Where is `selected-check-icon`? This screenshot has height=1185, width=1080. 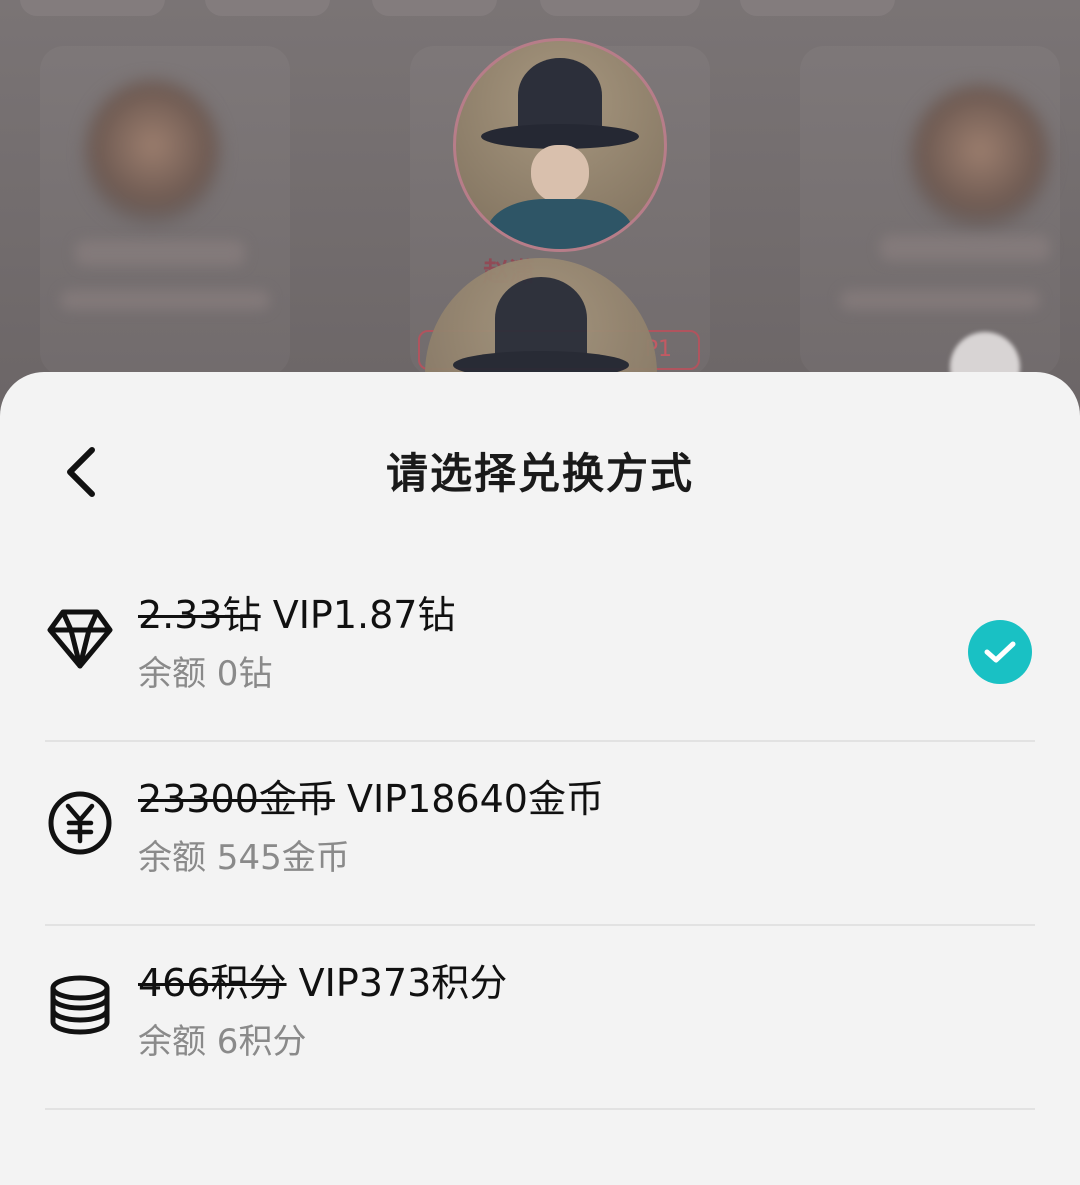 selected-check-icon is located at coordinates (1000, 652).